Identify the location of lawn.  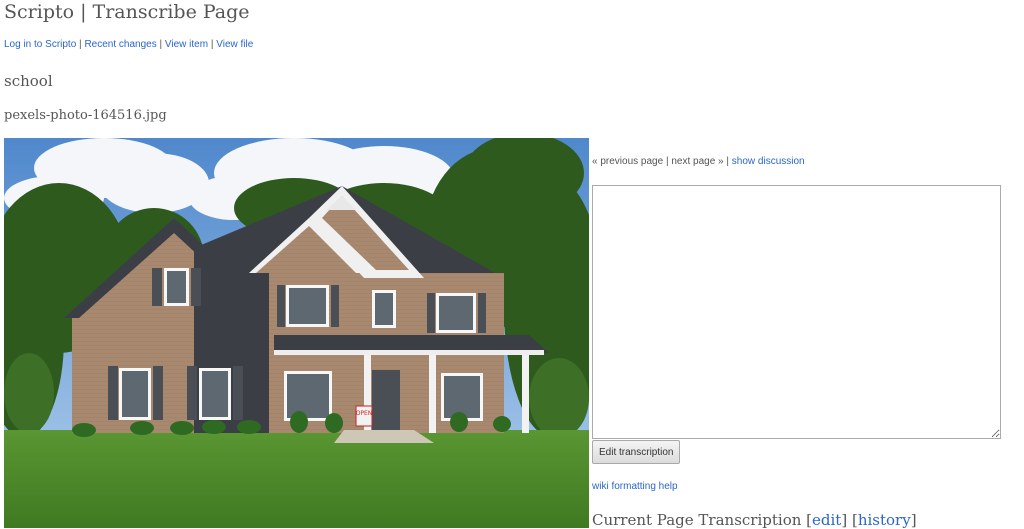
(296, 479).